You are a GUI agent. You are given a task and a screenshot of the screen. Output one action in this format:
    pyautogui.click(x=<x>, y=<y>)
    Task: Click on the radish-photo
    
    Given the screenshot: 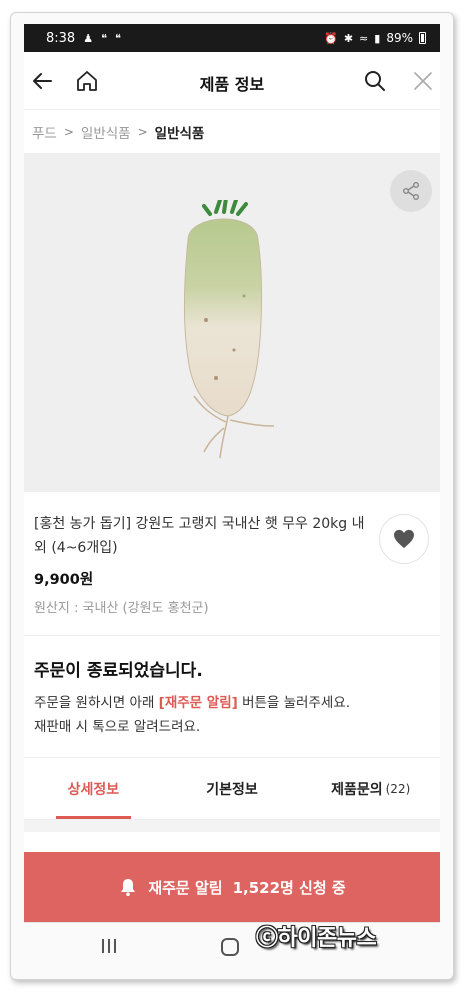 What is the action you would take?
    pyautogui.click(x=229, y=329)
    